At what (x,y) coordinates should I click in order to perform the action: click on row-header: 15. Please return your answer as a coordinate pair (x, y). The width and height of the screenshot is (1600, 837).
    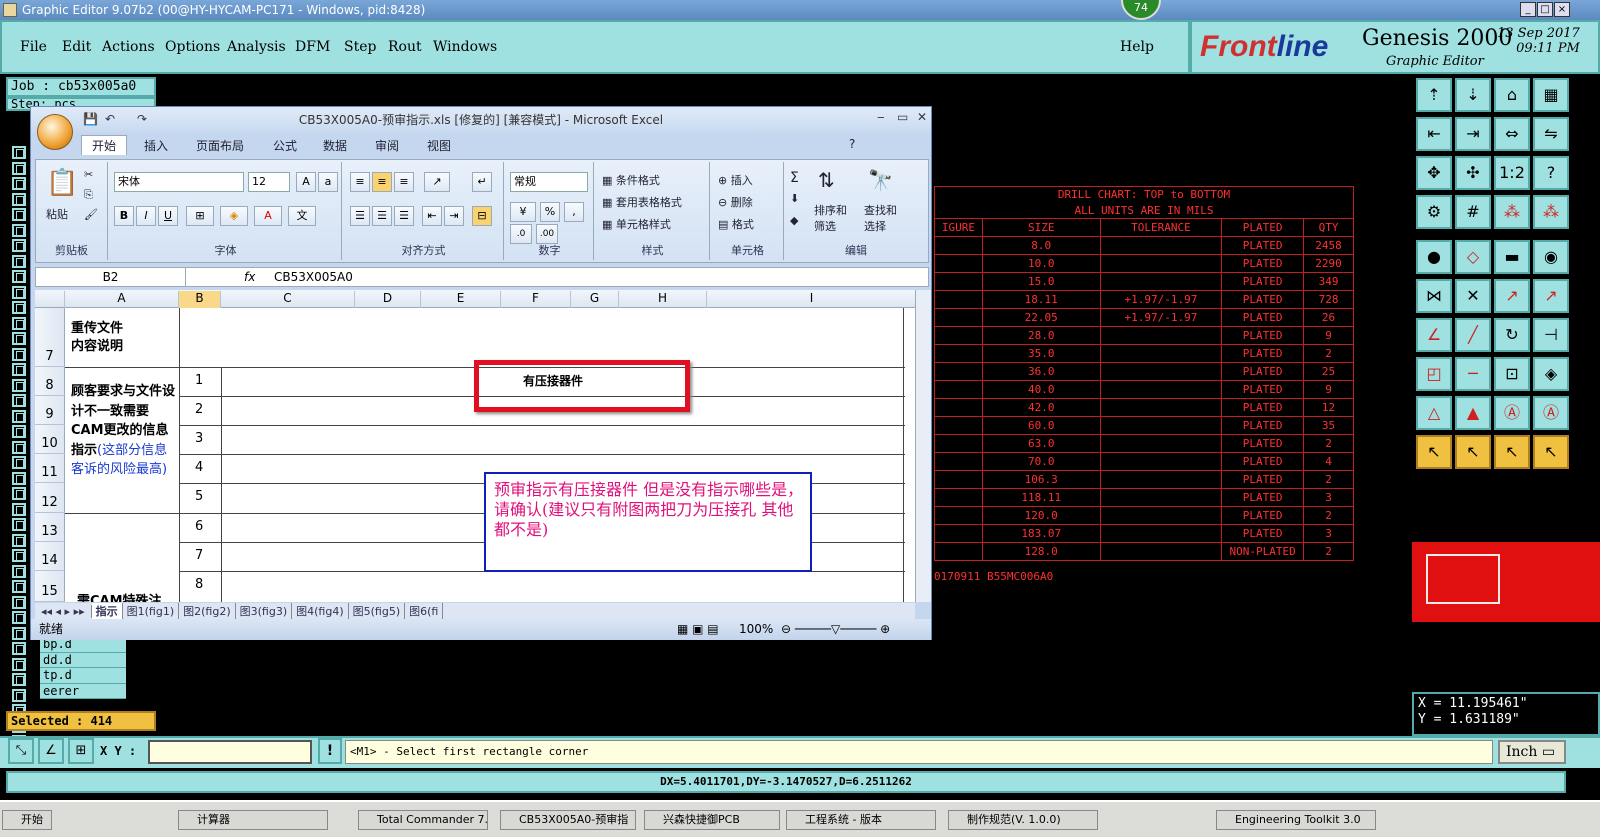
    Looking at the image, I should click on (50, 586).